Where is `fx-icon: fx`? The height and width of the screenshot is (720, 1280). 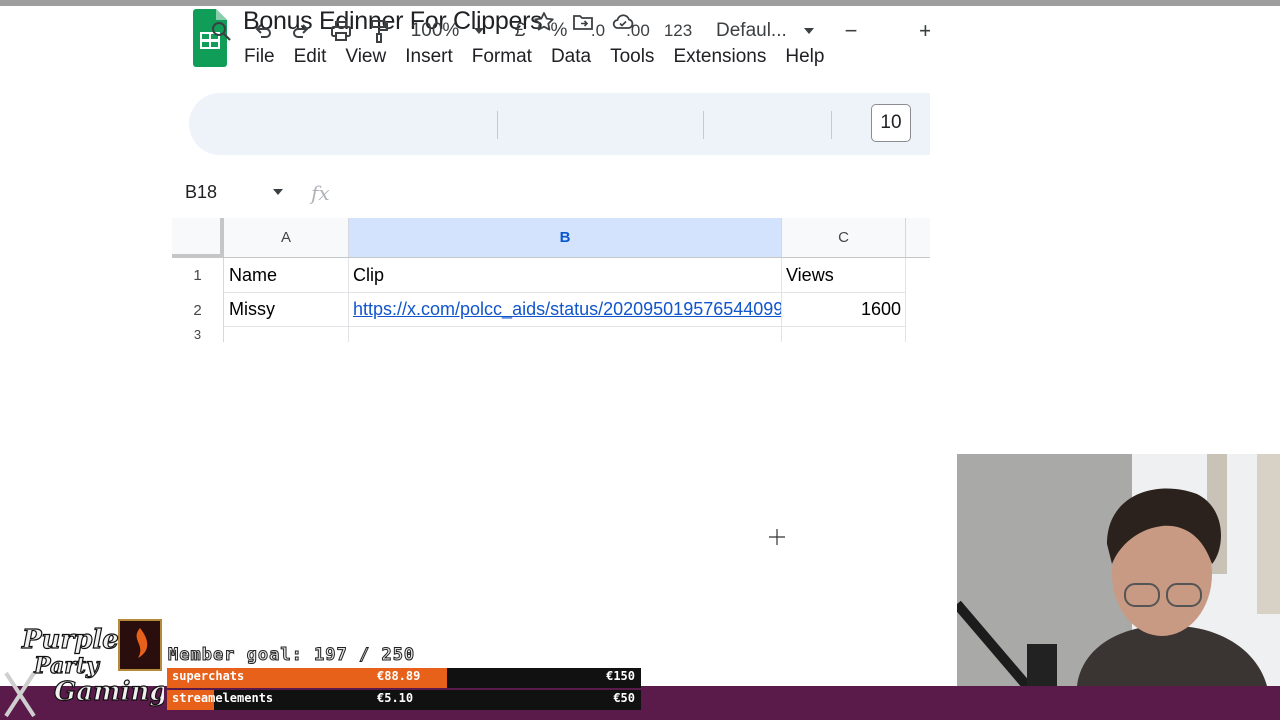
fx-icon: fx is located at coordinates (320, 193).